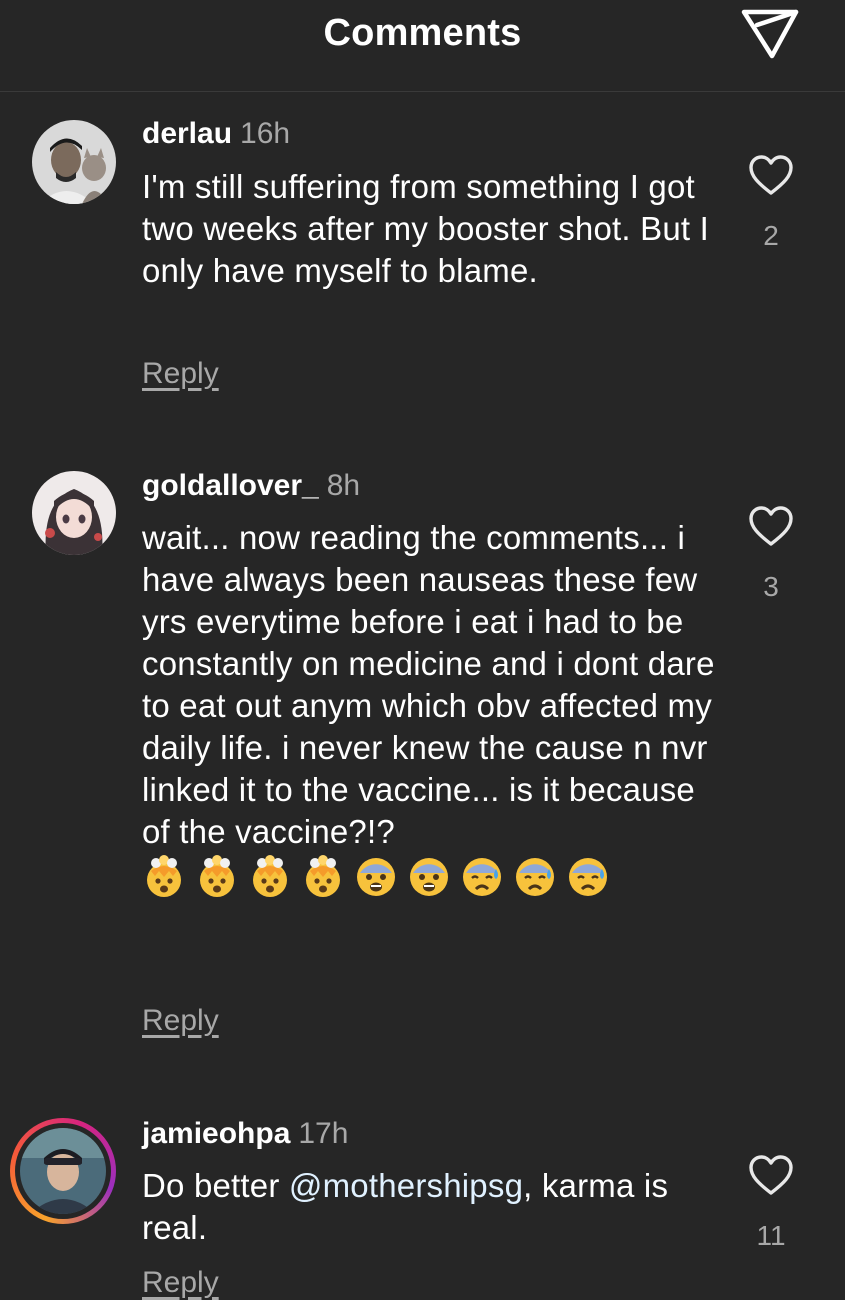  What do you see at coordinates (406, 1185) in the screenshot?
I see `mention-link: @mothershipsg` at bounding box center [406, 1185].